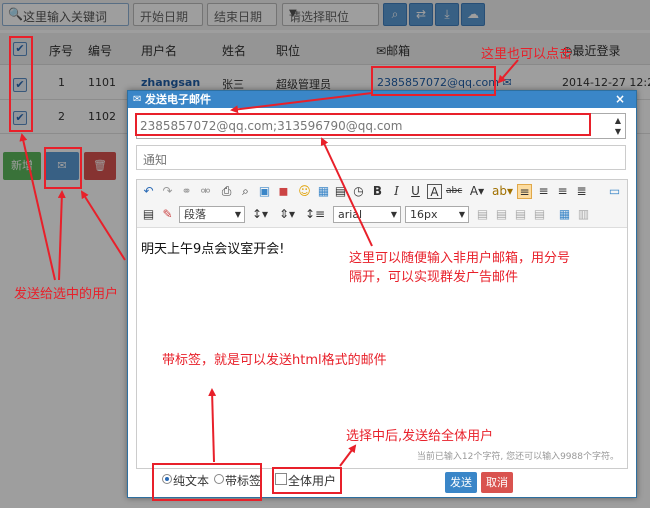  Describe the element at coordinates (148, 191) in the screenshot. I see `undo-icon: ↶` at that location.